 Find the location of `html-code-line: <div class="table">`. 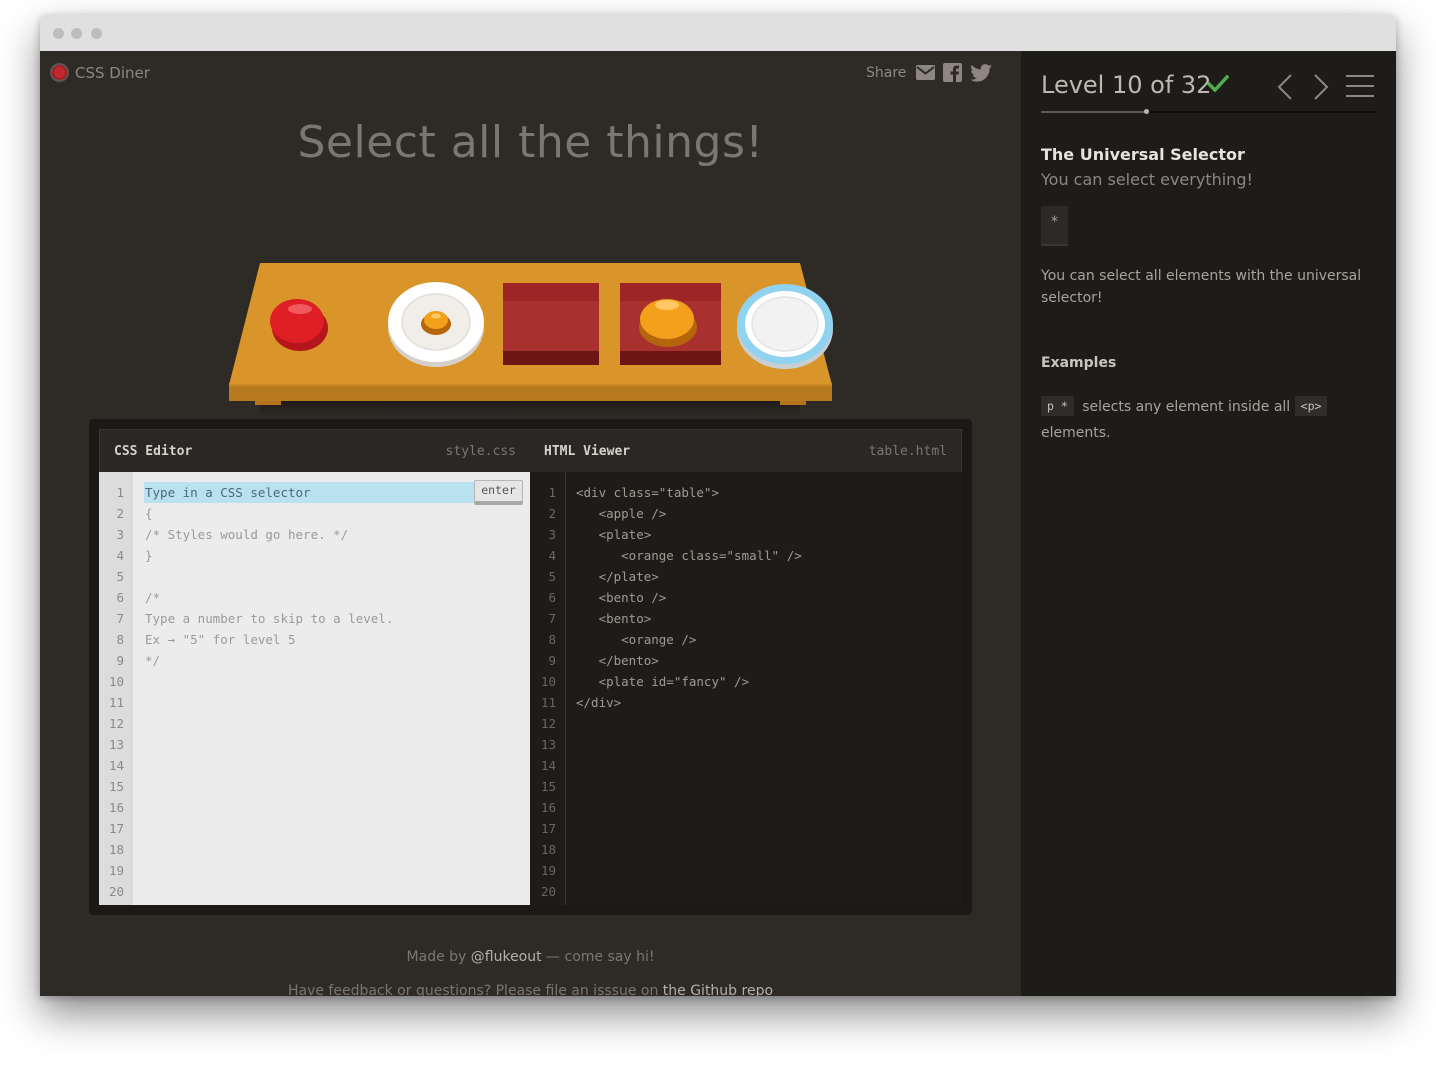

html-code-line: <div class="table"> is located at coordinates (647, 492).